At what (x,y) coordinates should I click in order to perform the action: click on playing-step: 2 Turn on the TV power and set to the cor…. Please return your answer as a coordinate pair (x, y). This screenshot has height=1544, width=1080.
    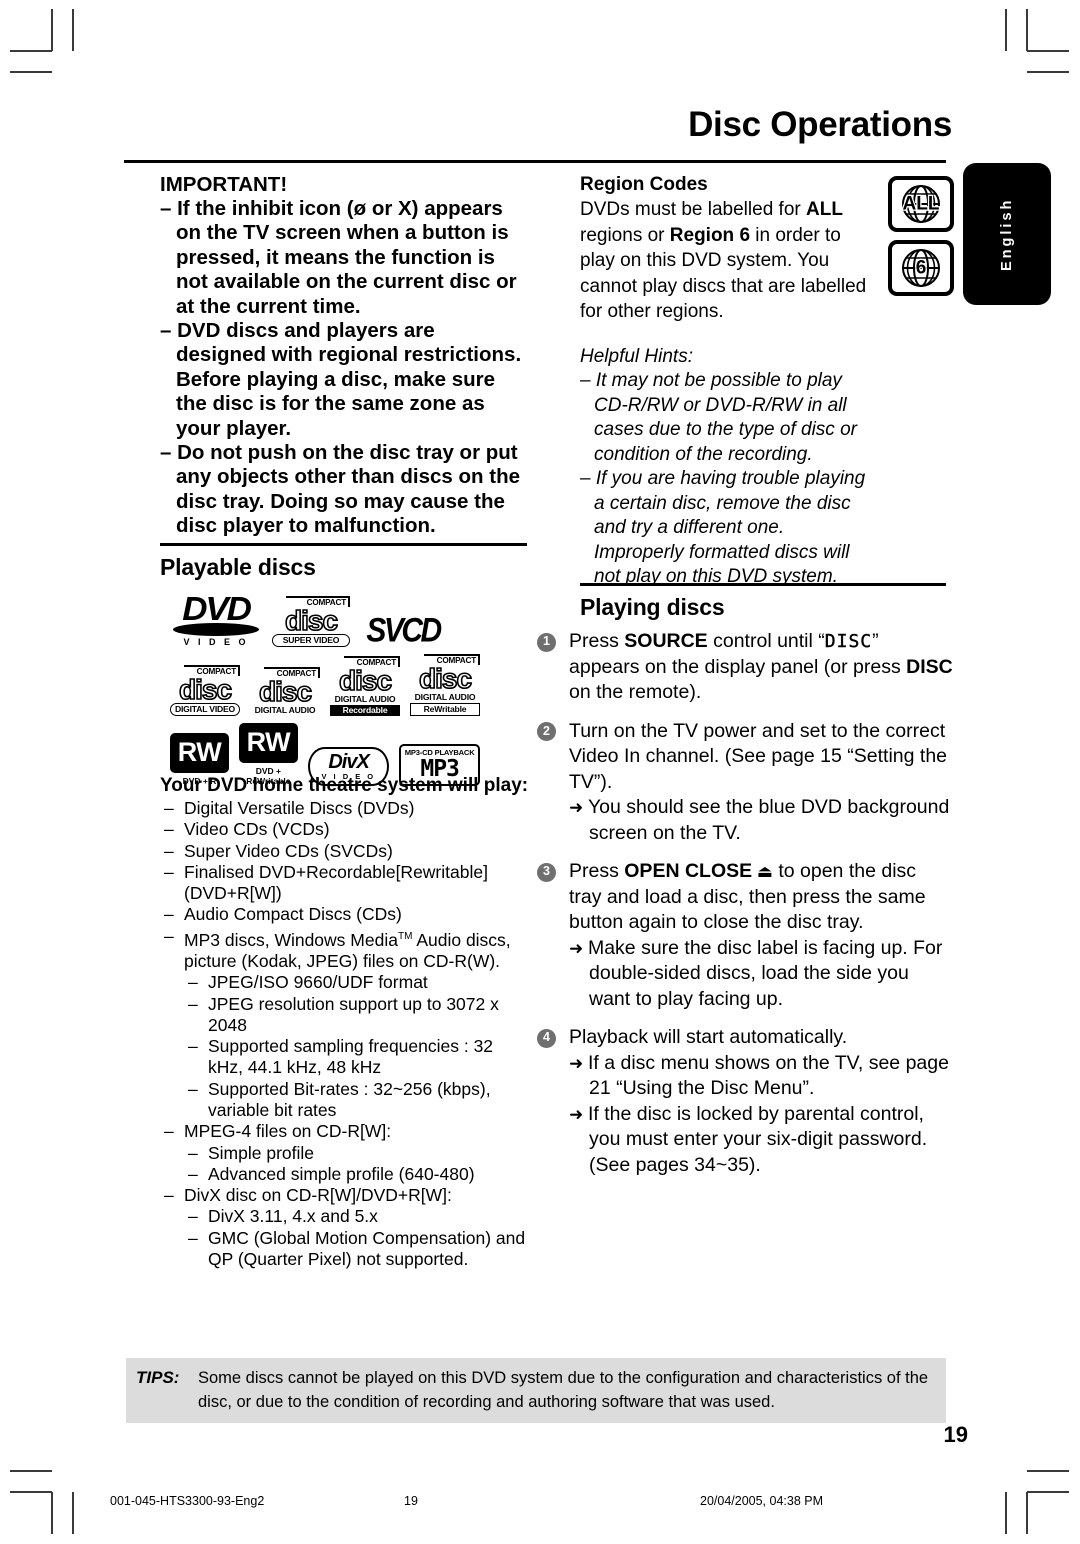
    Looking at the image, I should click on (743, 783).